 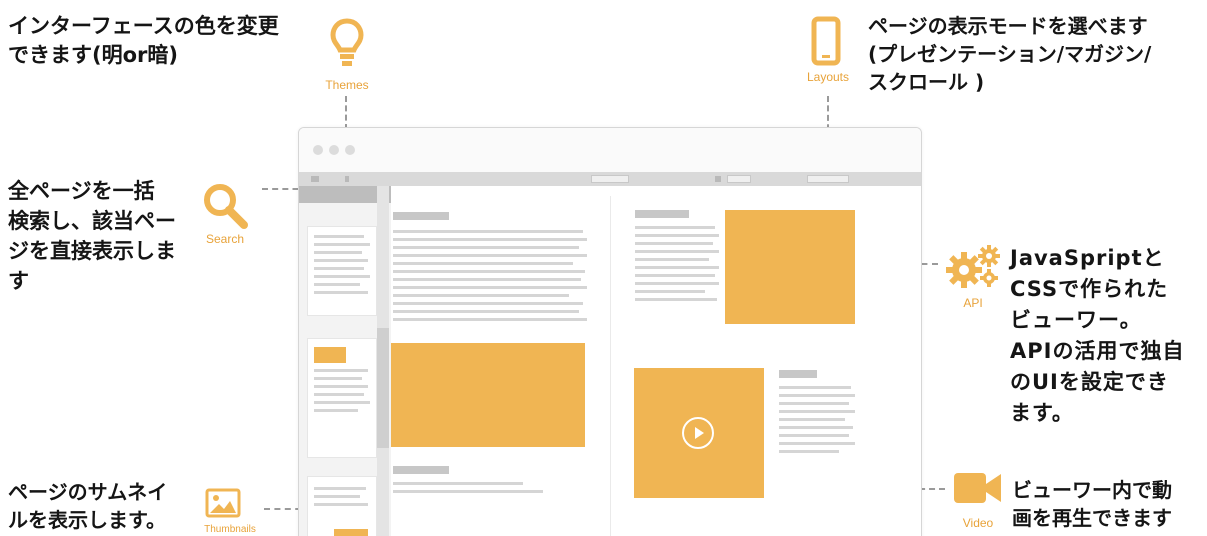 What do you see at coordinates (347, 42) in the screenshot?
I see `lightbulb-icon` at bounding box center [347, 42].